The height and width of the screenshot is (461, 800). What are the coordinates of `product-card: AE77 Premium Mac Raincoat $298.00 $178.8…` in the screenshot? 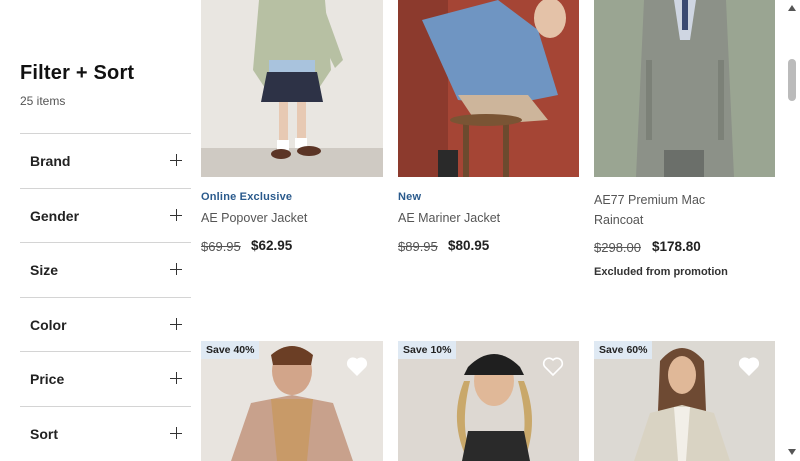 It's located at (684, 142).